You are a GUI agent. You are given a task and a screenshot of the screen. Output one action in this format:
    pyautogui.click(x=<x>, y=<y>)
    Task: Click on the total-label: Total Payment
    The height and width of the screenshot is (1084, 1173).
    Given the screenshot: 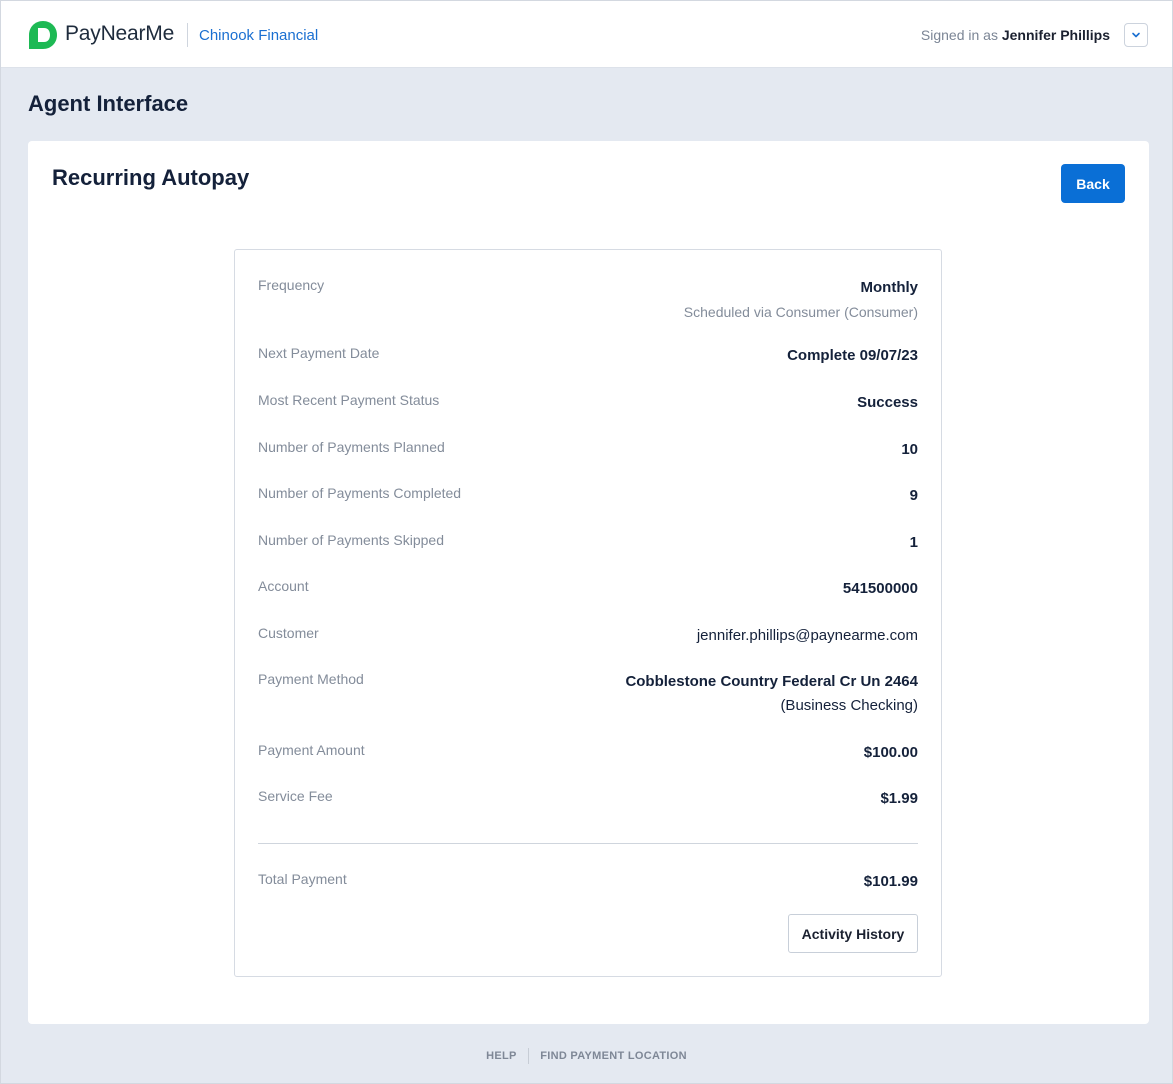 What is the action you would take?
    pyautogui.click(x=302, y=879)
    